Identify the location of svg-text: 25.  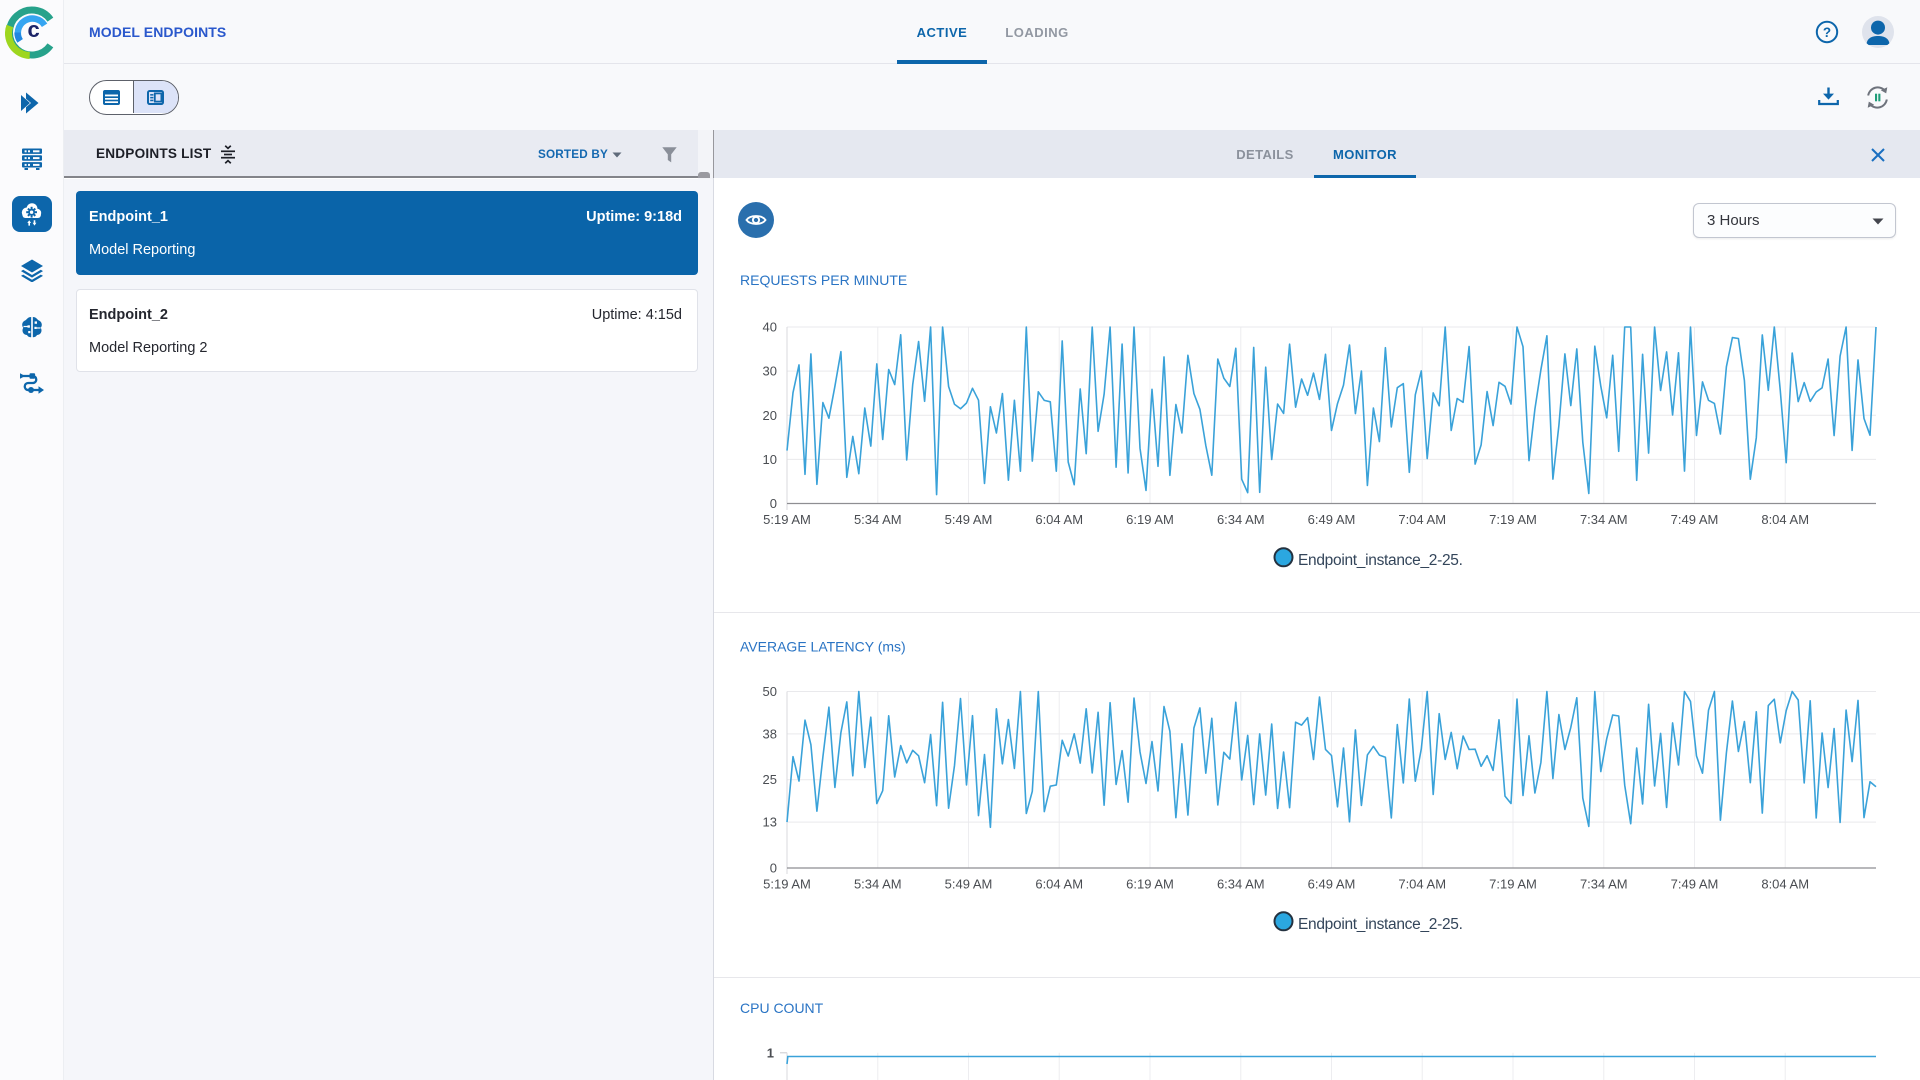
(770, 779).